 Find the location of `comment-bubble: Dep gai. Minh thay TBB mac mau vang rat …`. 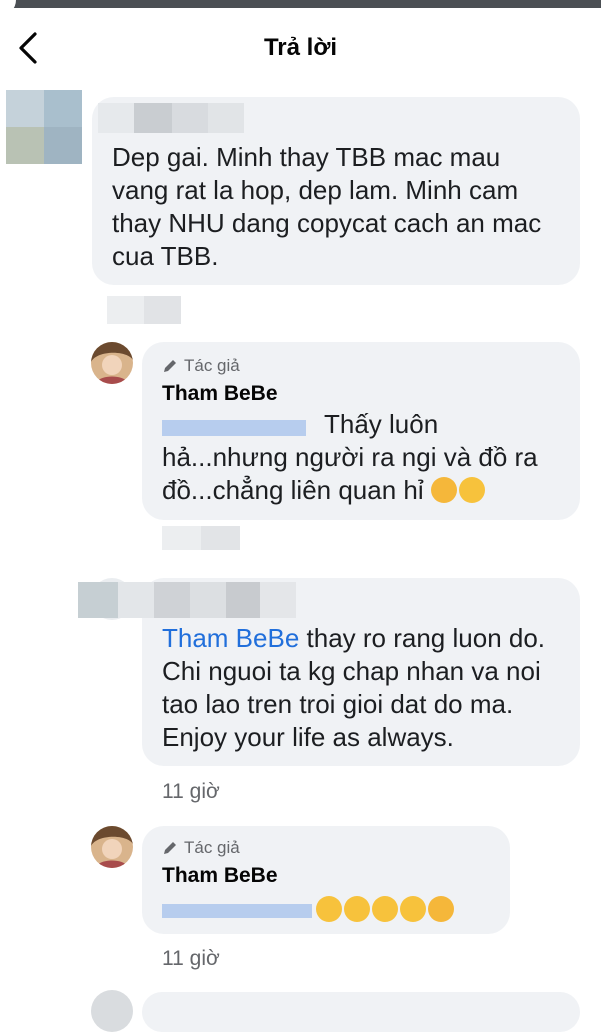

comment-bubble: Dep gai. Minh thay TBB mac mau vang rat … is located at coordinates (336, 191).